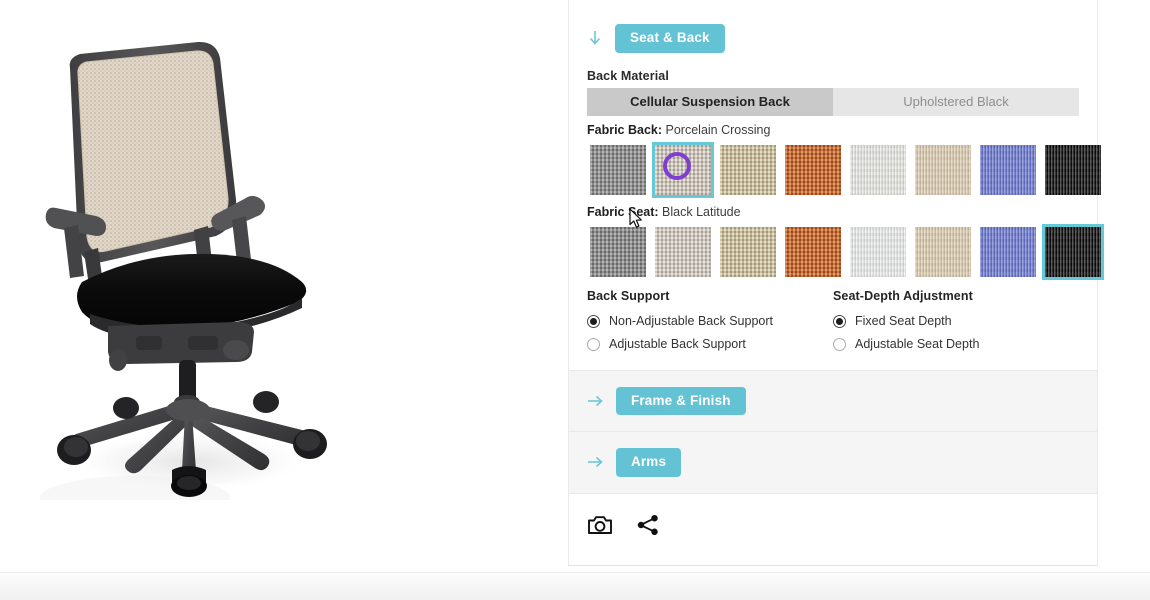 The height and width of the screenshot is (600, 1150). I want to click on camera-icon, so click(600, 525).